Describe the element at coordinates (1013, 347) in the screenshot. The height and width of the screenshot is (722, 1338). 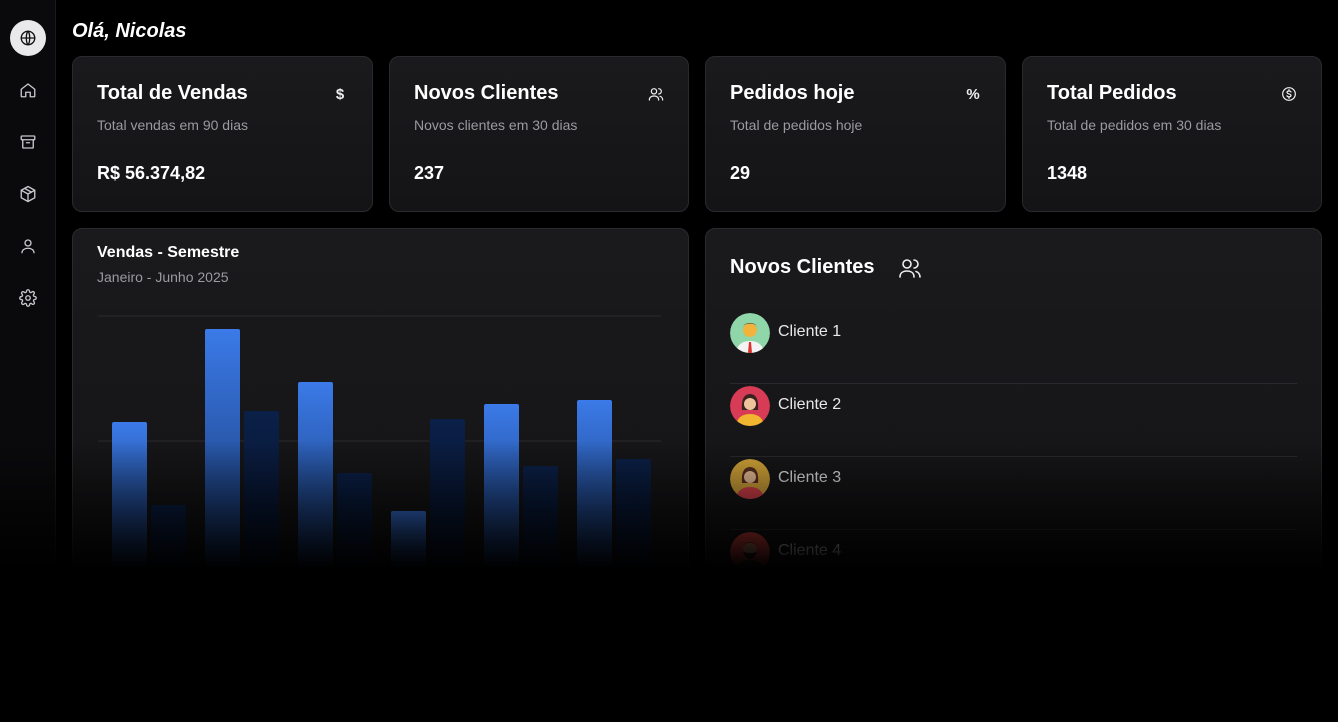
I see `client-list-item: Cliente 1` at that location.